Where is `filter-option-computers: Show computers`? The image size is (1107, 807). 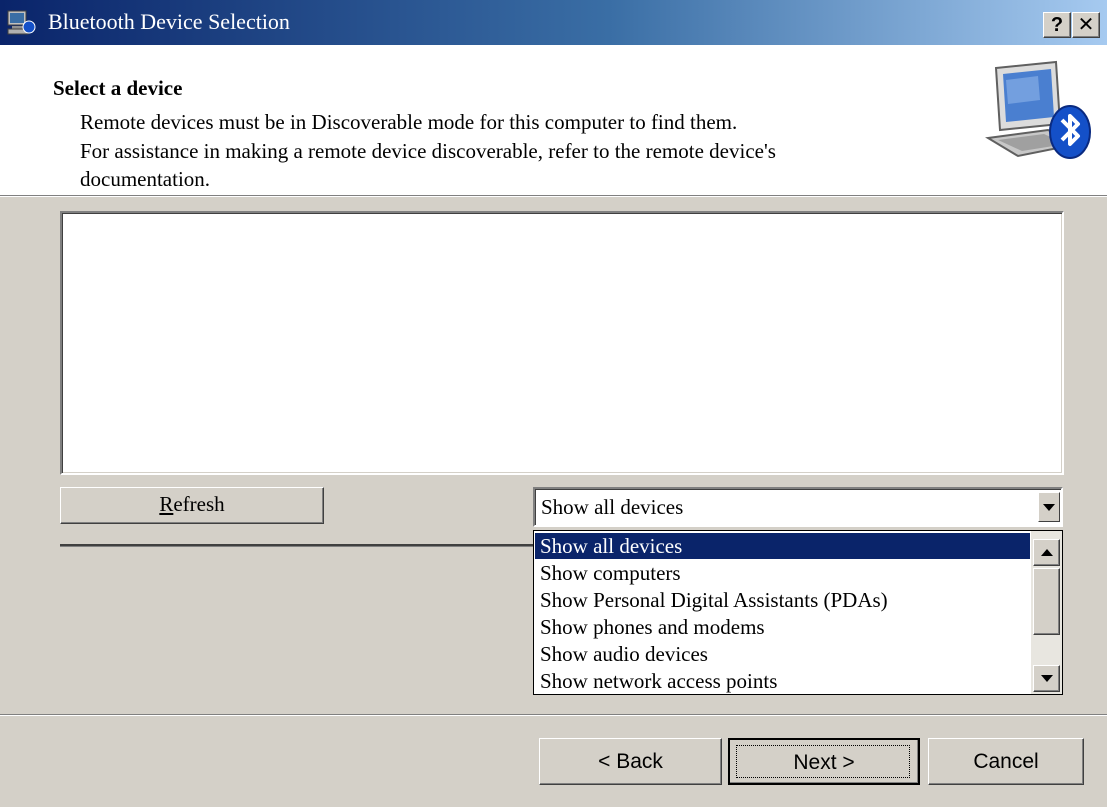 filter-option-computers: Show computers is located at coordinates (782, 573).